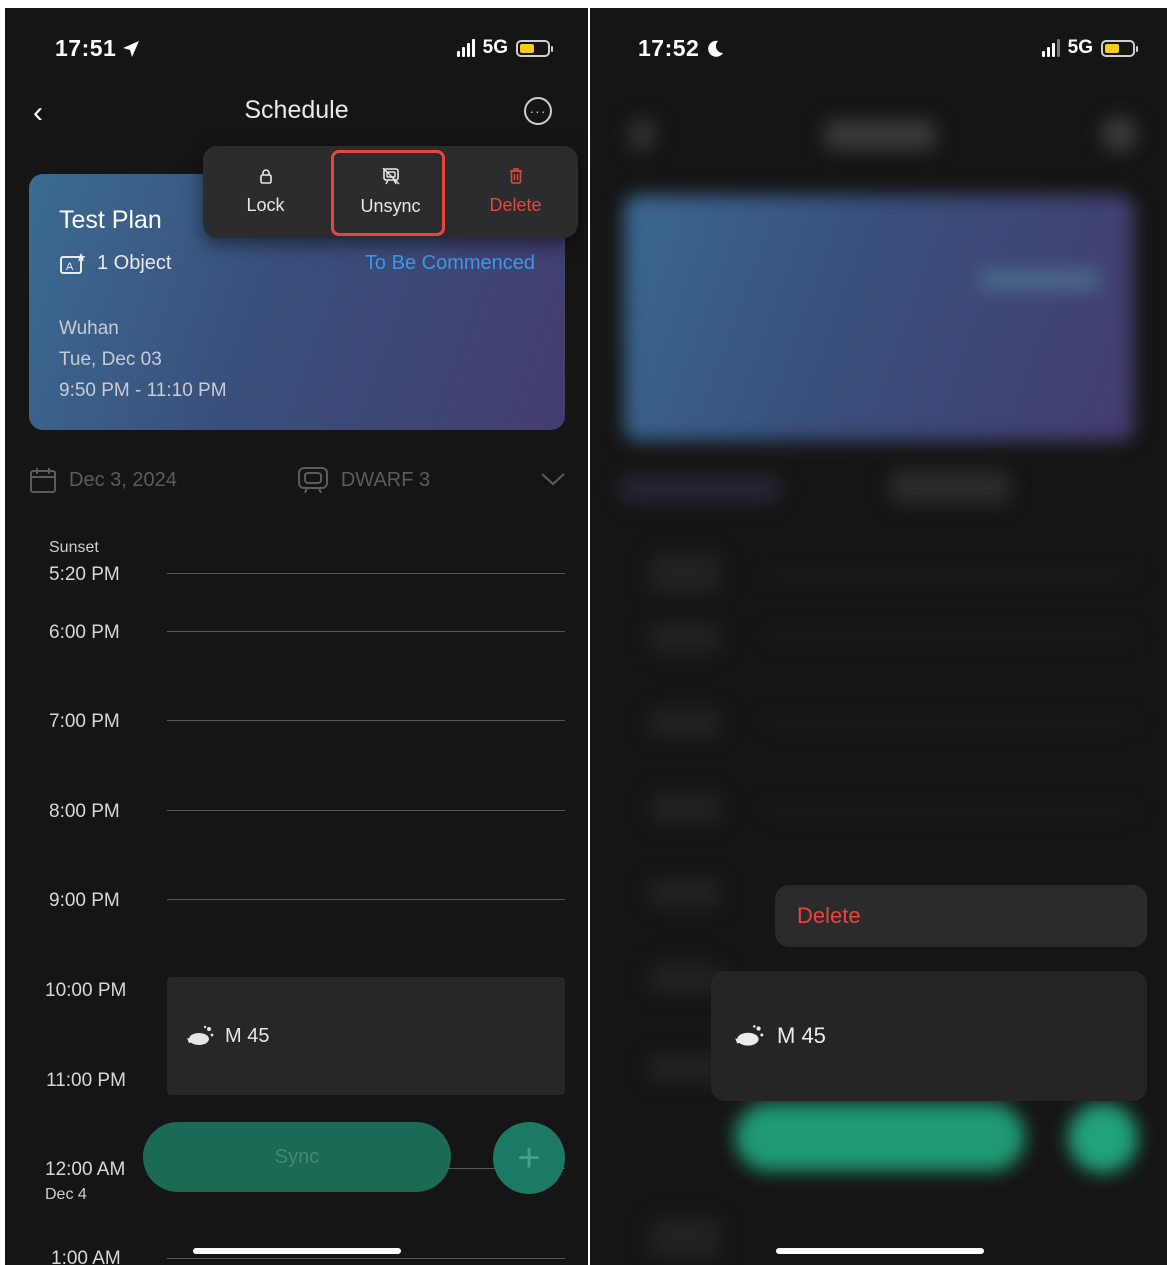 The height and width of the screenshot is (1265, 1167). Describe the element at coordinates (449, 262) in the screenshot. I see `plan-status: To Be Commenced` at that location.